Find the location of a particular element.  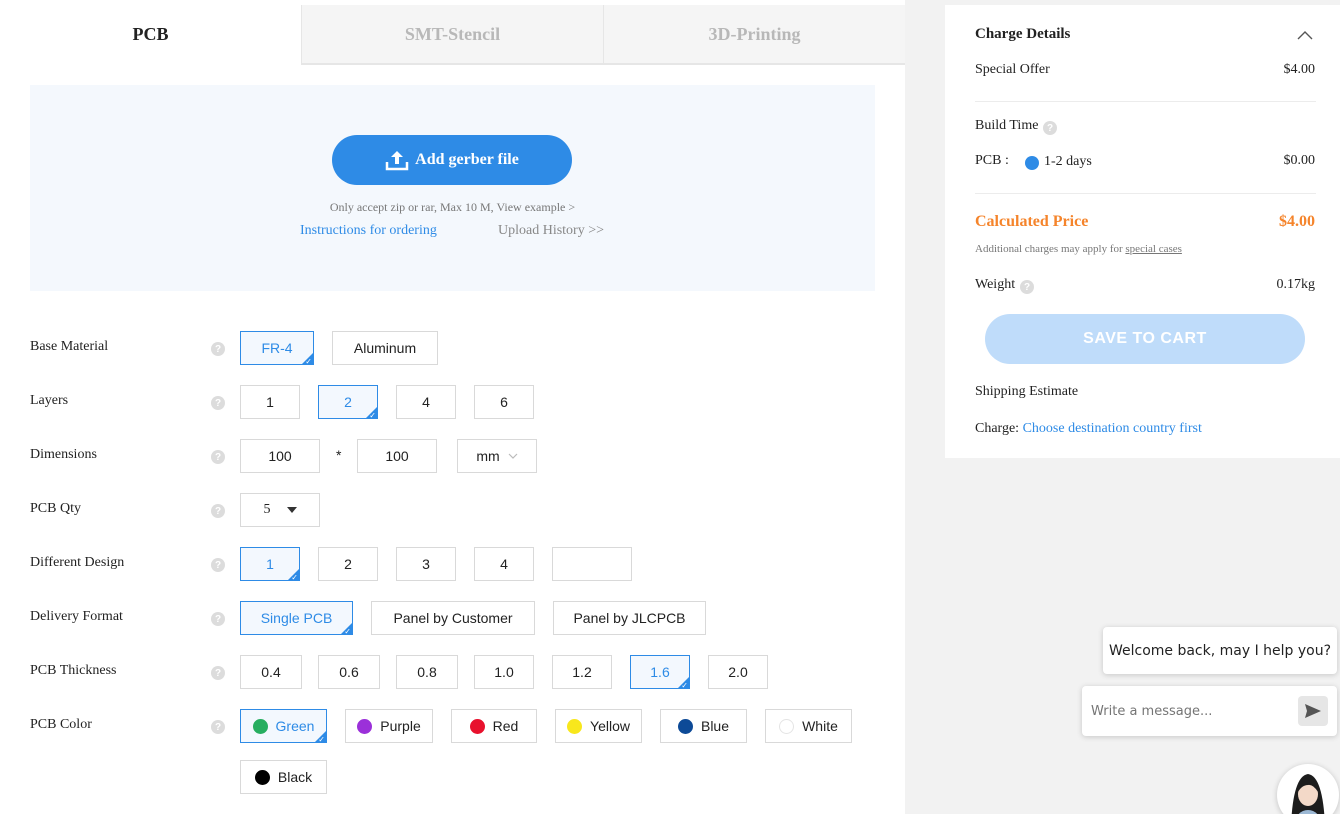

tab-smt-stencil: SMT-Stencil is located at coordinates (452, 35).